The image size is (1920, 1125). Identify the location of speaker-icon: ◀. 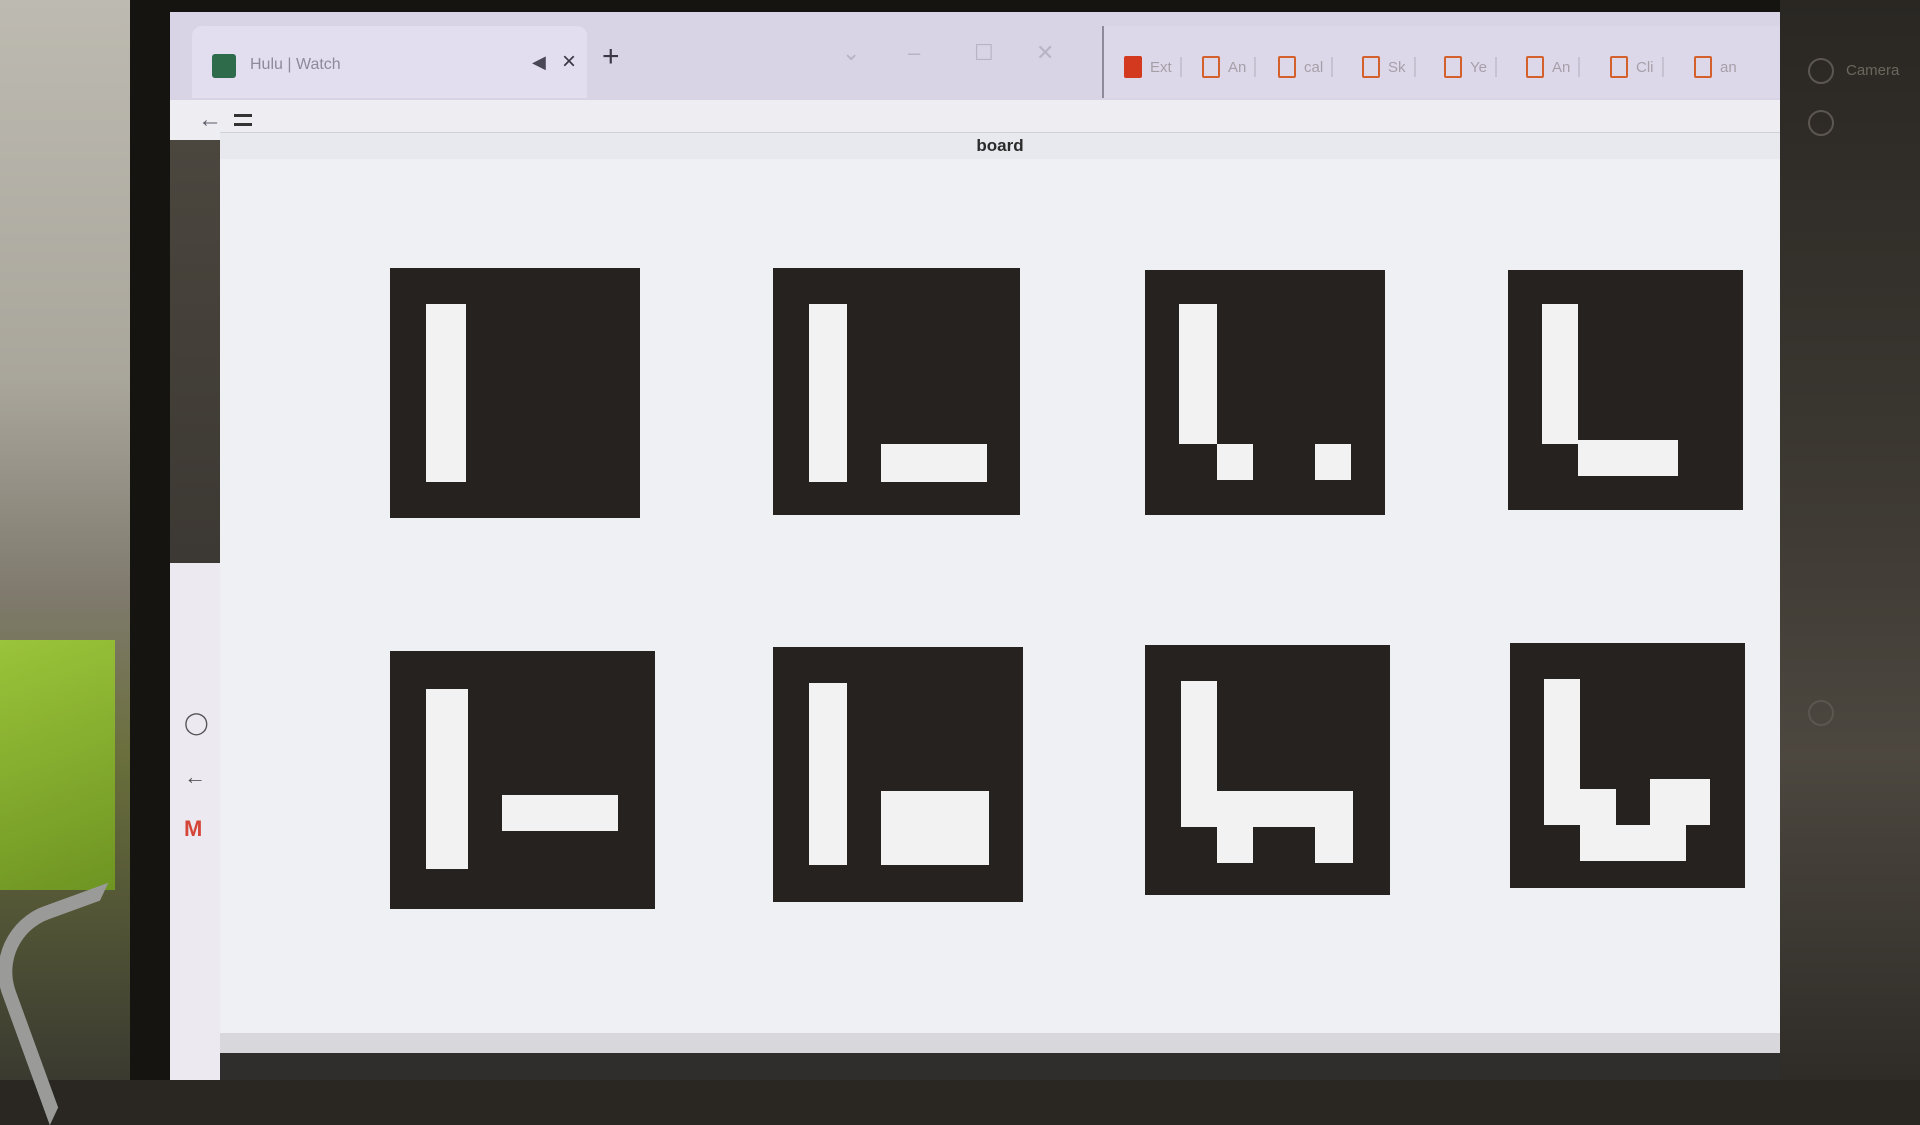
(539, 62).